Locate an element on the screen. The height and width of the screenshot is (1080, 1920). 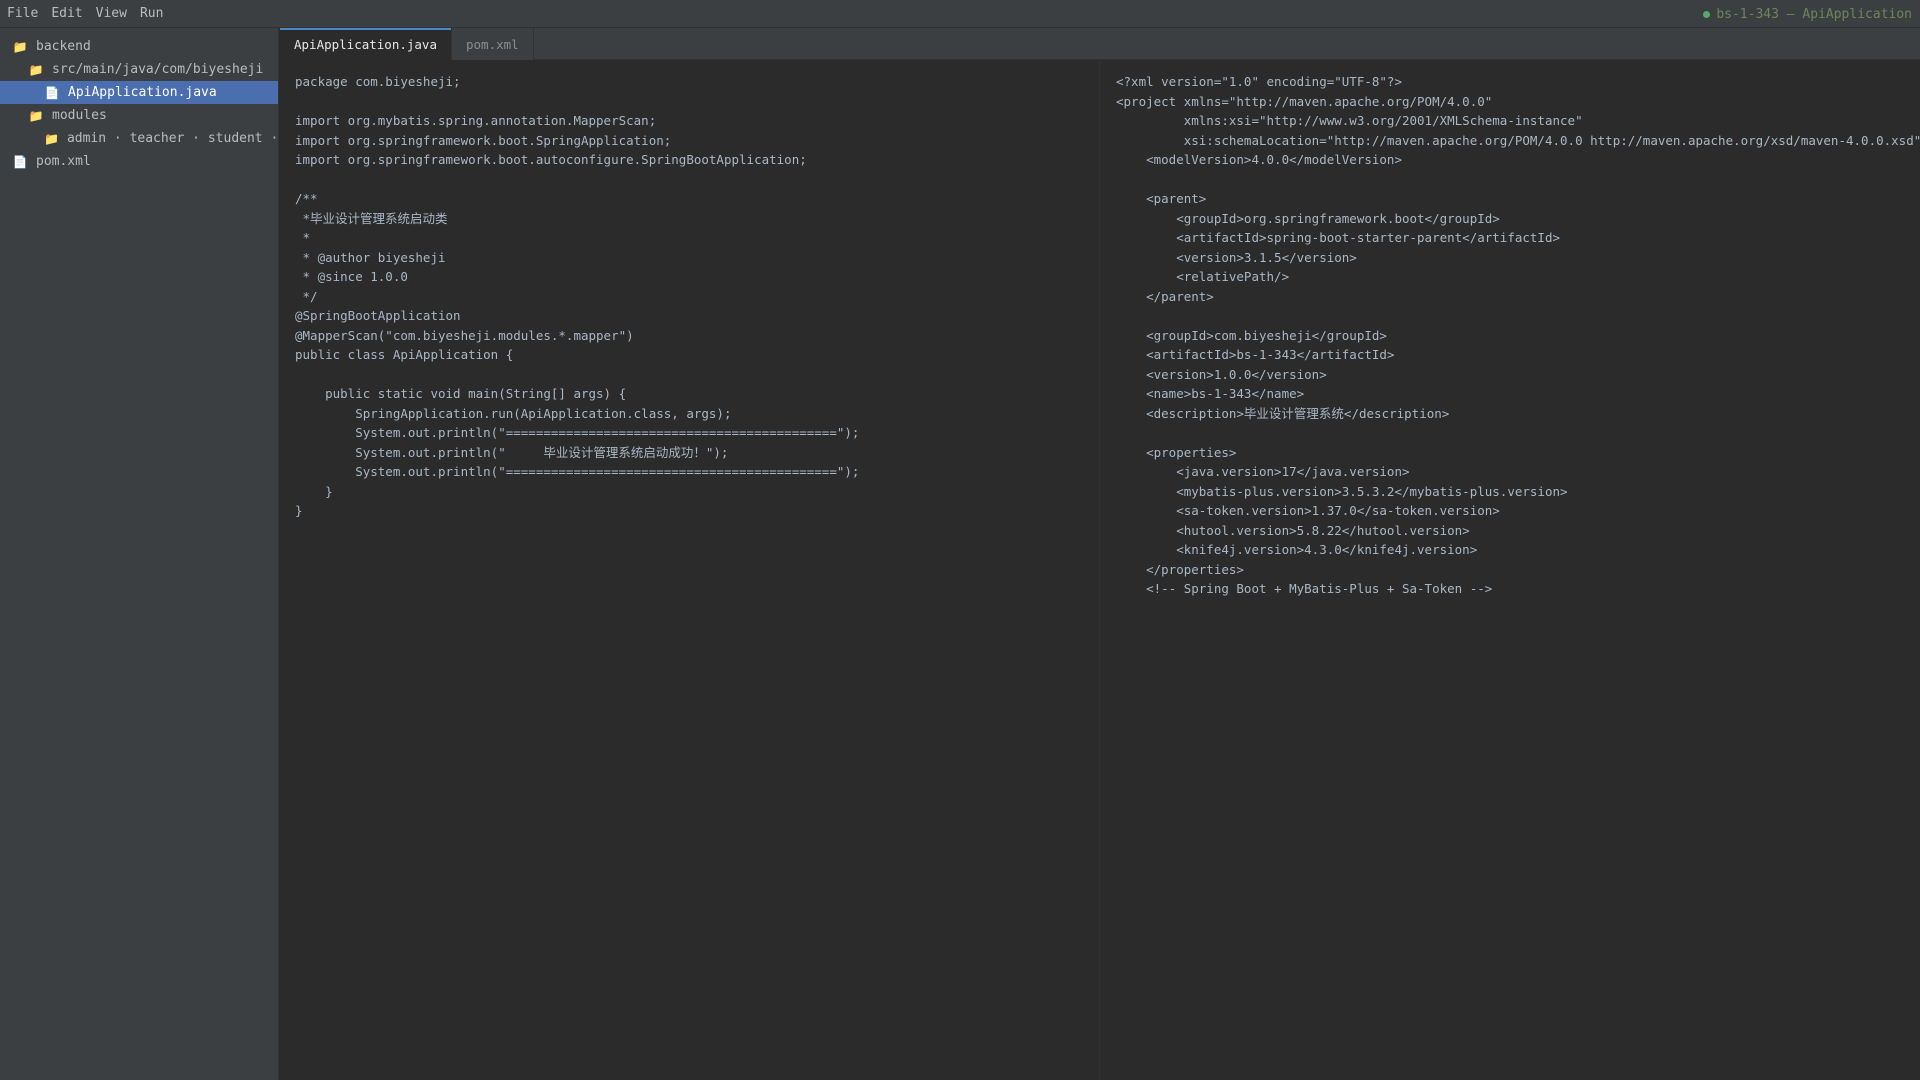
code-line: <java.version>17</java.version> is located at coordinates (1263, 471).